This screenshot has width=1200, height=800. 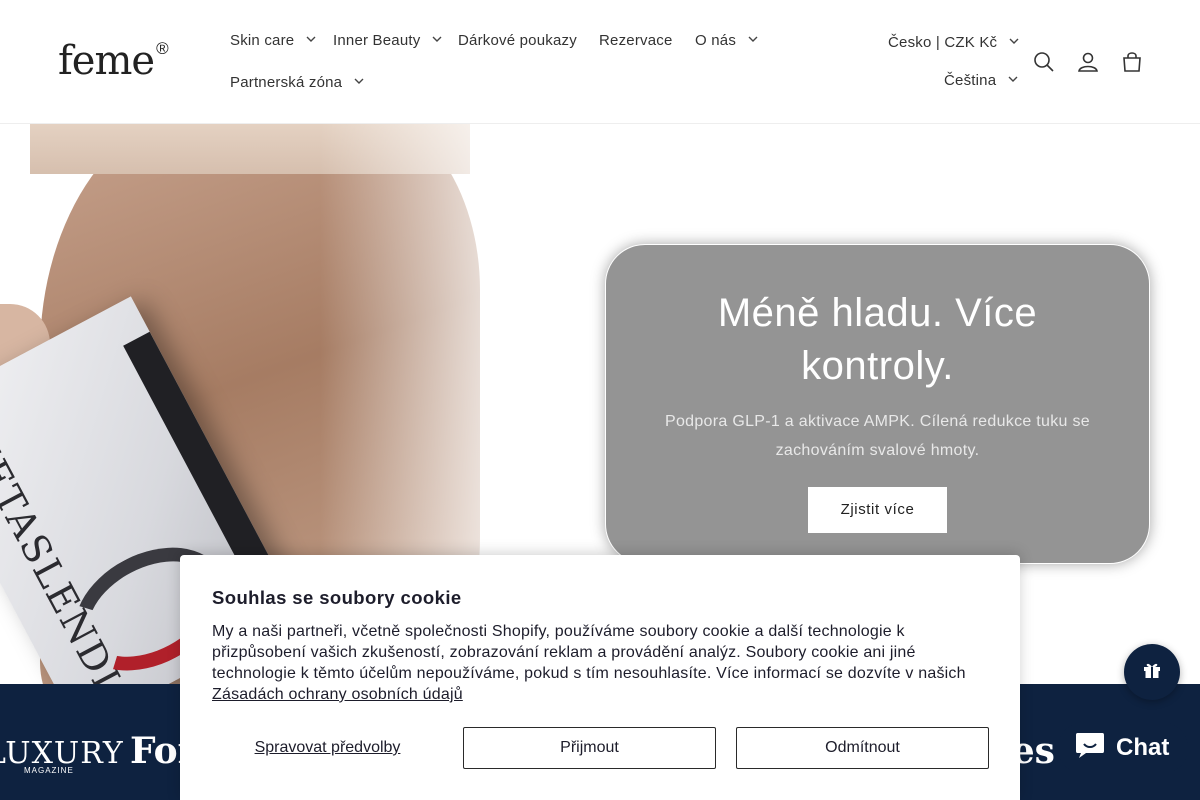 What do you see at coordinates (162, 48) in the screenshot?
I see `registered-mark: ®` at bounding box center [162, 48].